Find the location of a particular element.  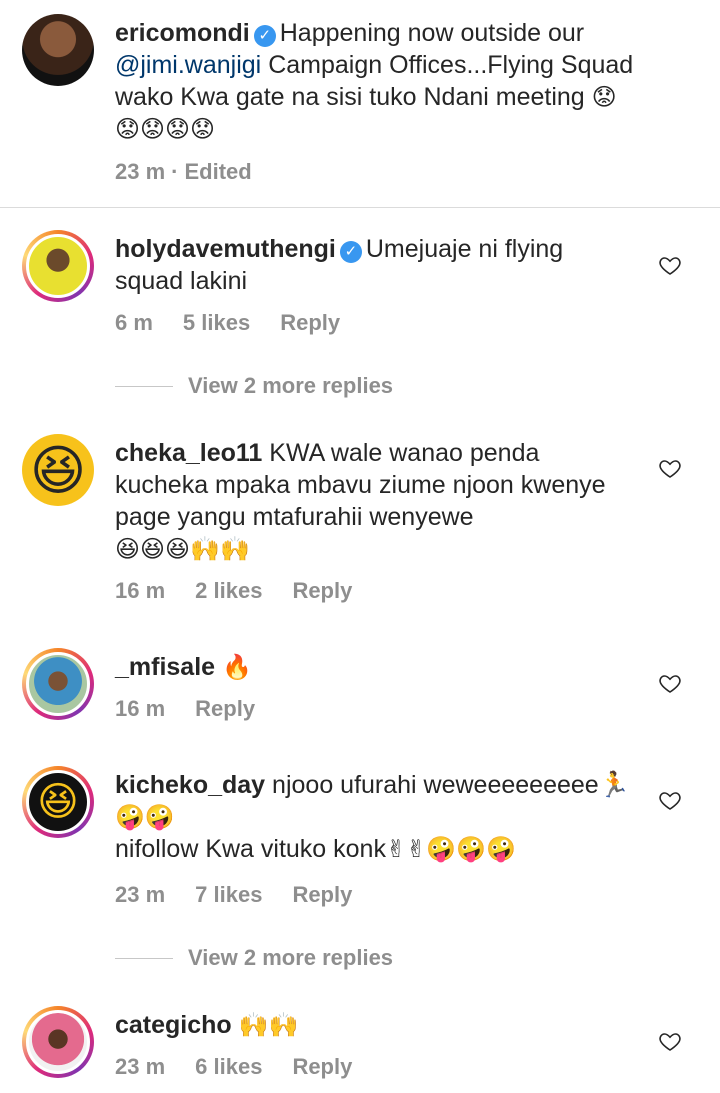

comment-emojis: 🤪🤪 is located at coordinates (145, 817).